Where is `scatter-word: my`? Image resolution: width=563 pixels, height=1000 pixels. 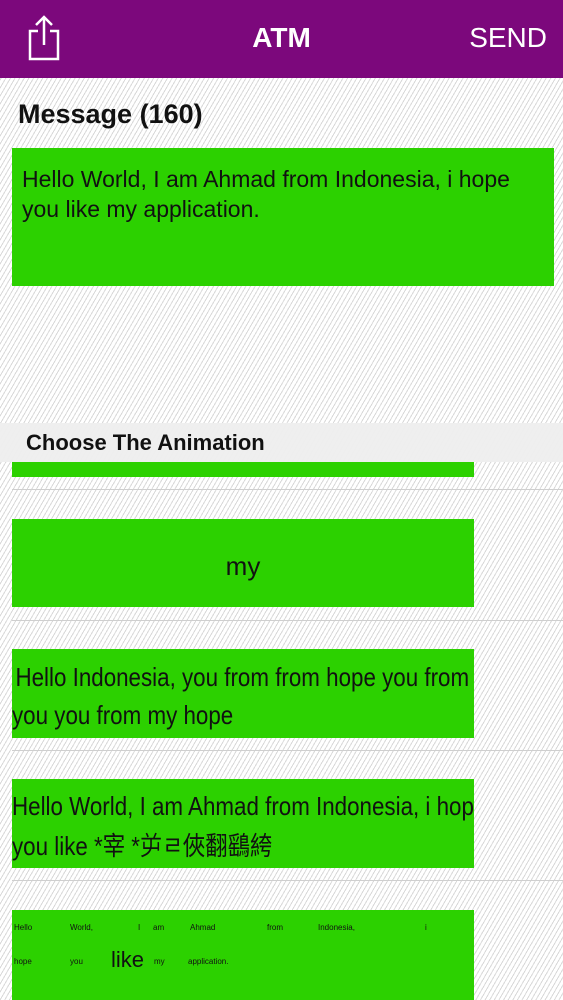 scatter-word: my is located at coordinates (159, 961).